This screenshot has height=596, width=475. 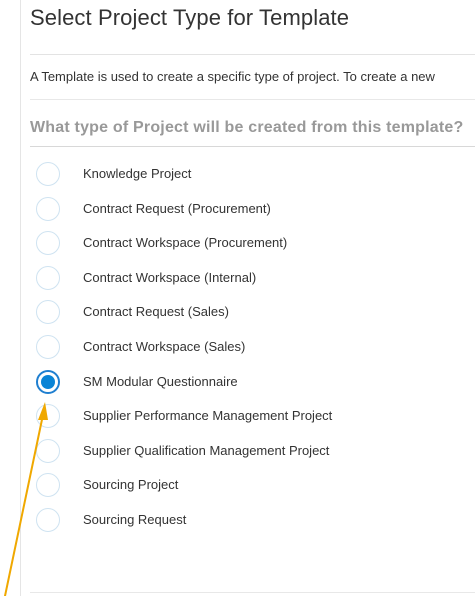 What do you see at coordinates (170, 277) in the screenshot?
I see `option-label: Contract Workspace (Internal)` at bounding box center [170, 277].